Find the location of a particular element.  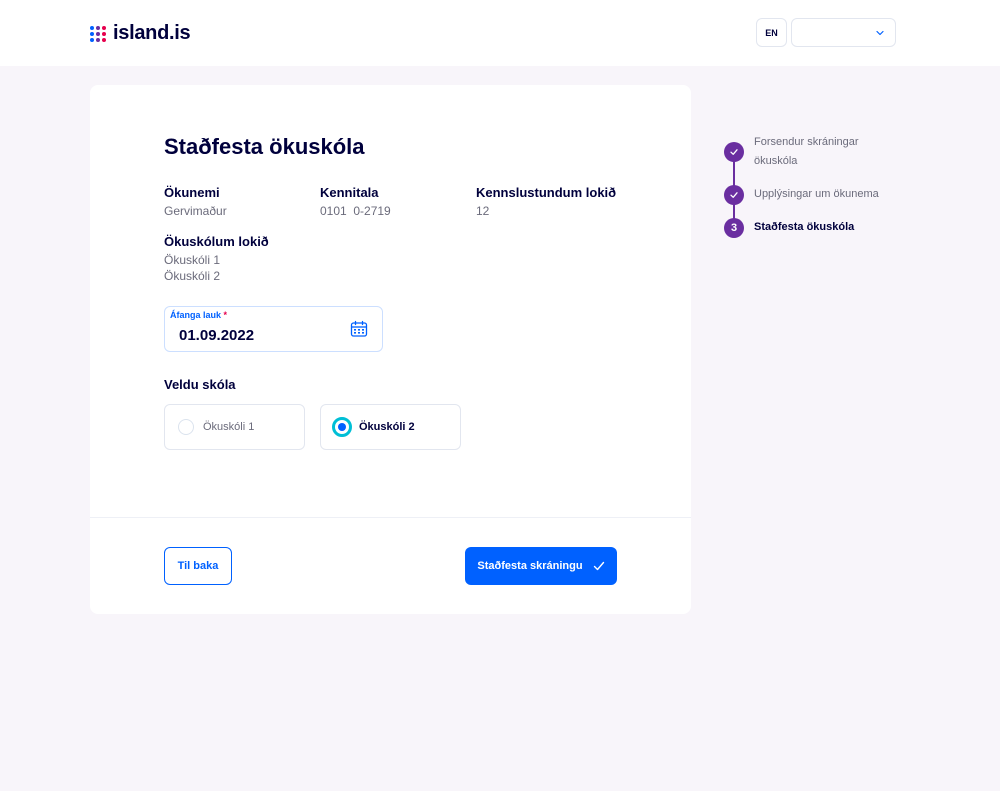

footer-divider is located at coordinates (390, 517).